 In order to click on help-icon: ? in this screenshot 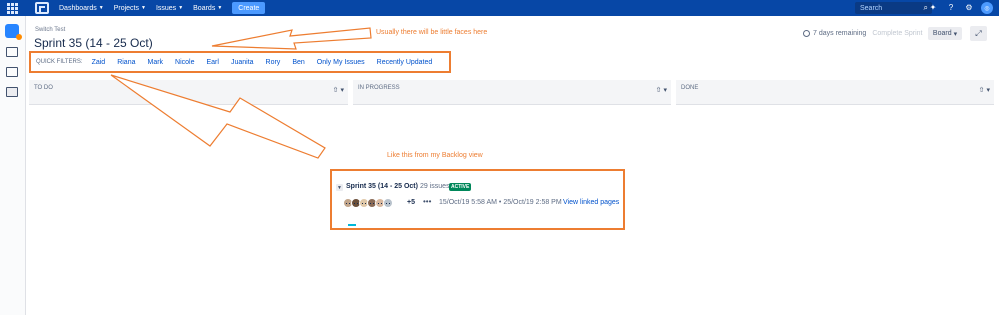, I will do `click(951, 8)`.